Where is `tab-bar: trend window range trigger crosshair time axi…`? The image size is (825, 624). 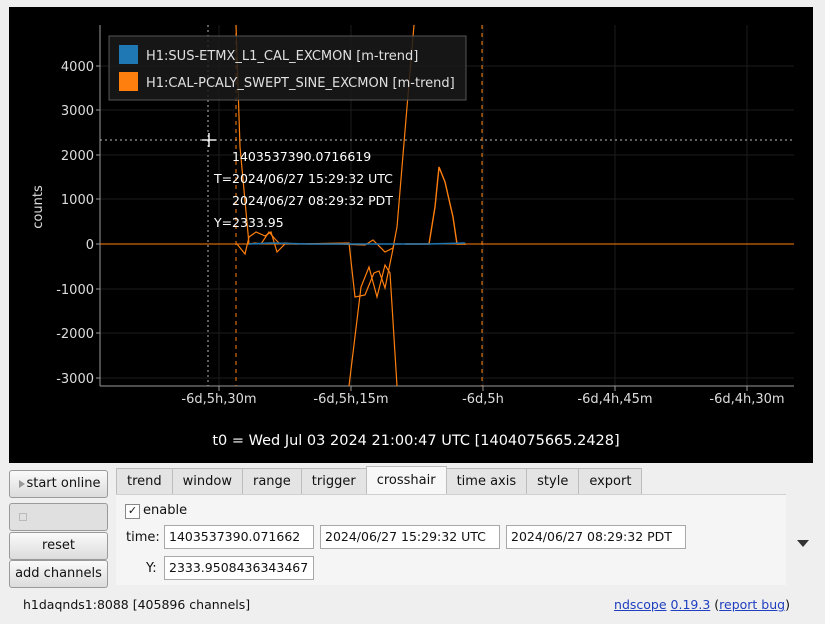
tab-bar: trend window range trigger crosshair time axi… is located at coordinates (379, 480).